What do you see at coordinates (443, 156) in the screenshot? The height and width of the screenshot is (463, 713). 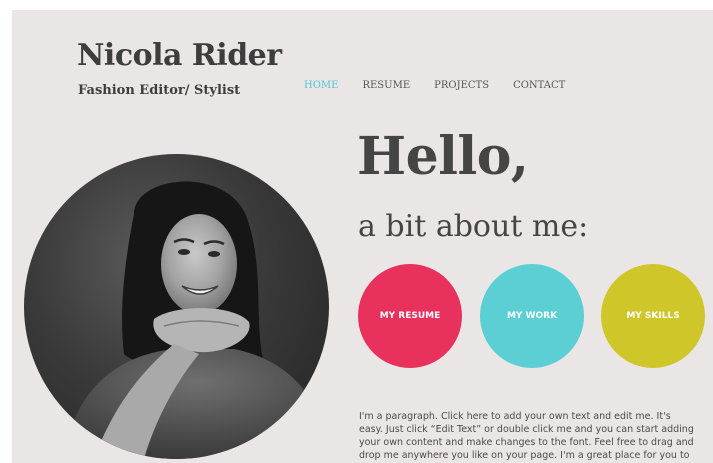 I see `hello-heading: Hello,` at bounding box center [443, 156].